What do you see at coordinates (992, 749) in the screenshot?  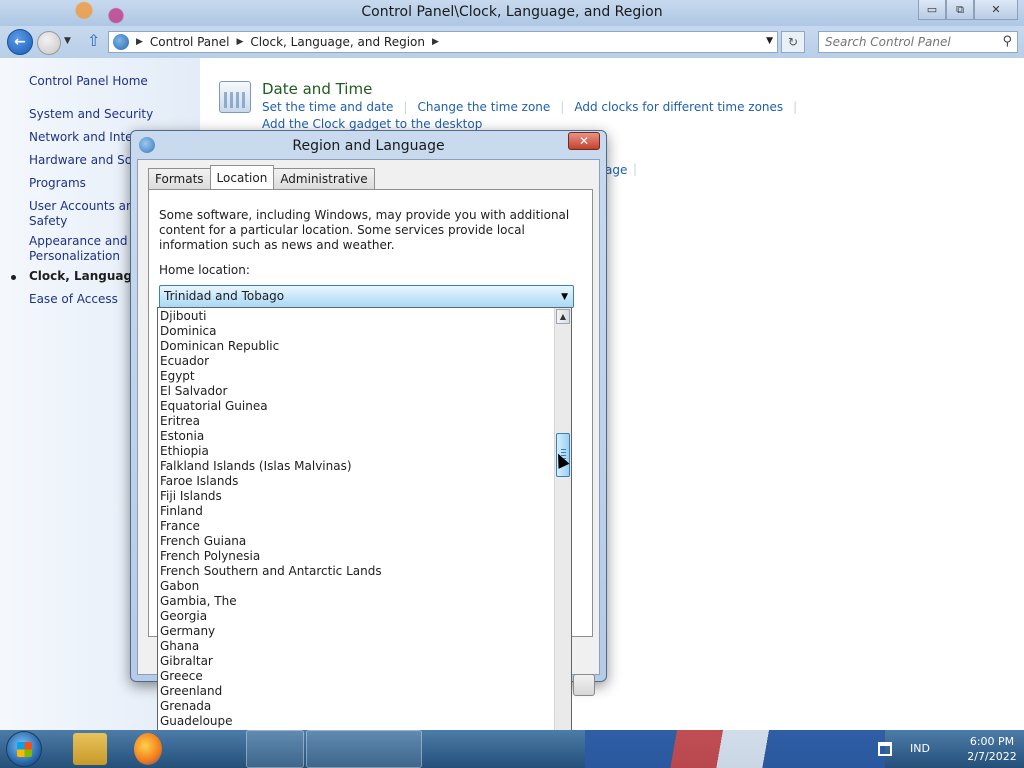 I see `clock: 6:00 PM 2/7/2022` at bounding box center [992, 749].